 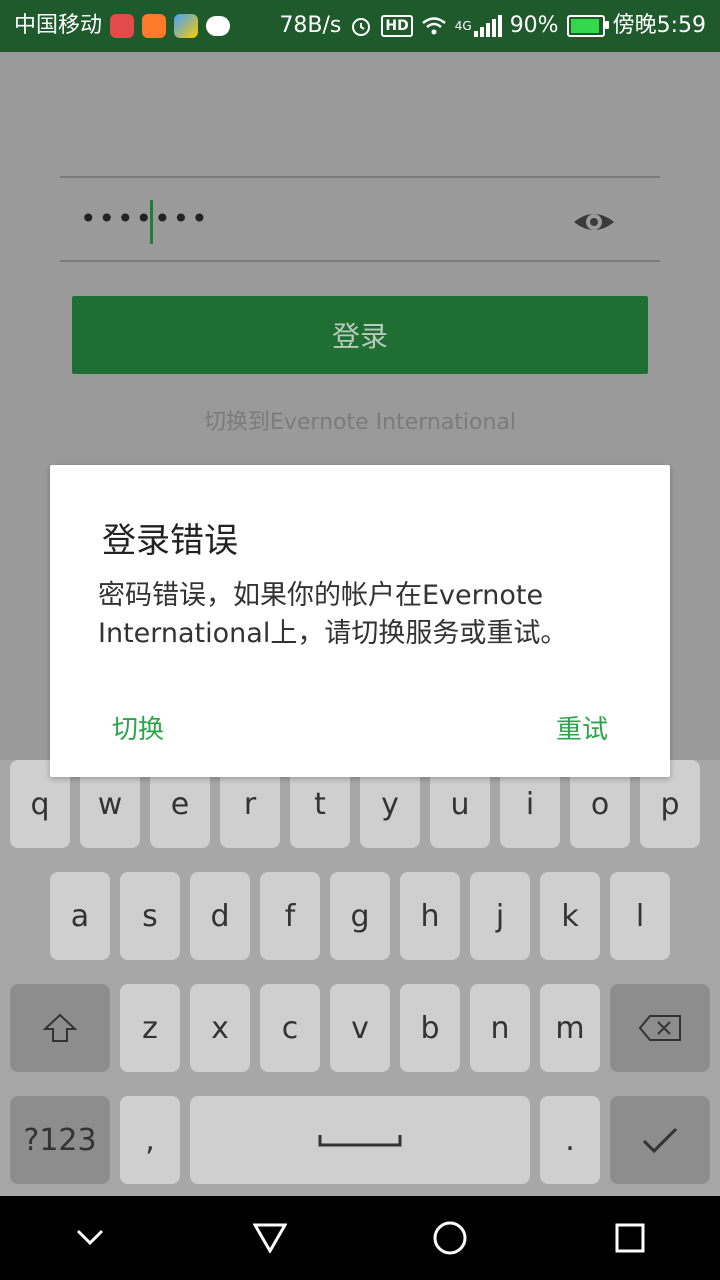 I want to click on key-b: b, so click(x=430, y=1028).